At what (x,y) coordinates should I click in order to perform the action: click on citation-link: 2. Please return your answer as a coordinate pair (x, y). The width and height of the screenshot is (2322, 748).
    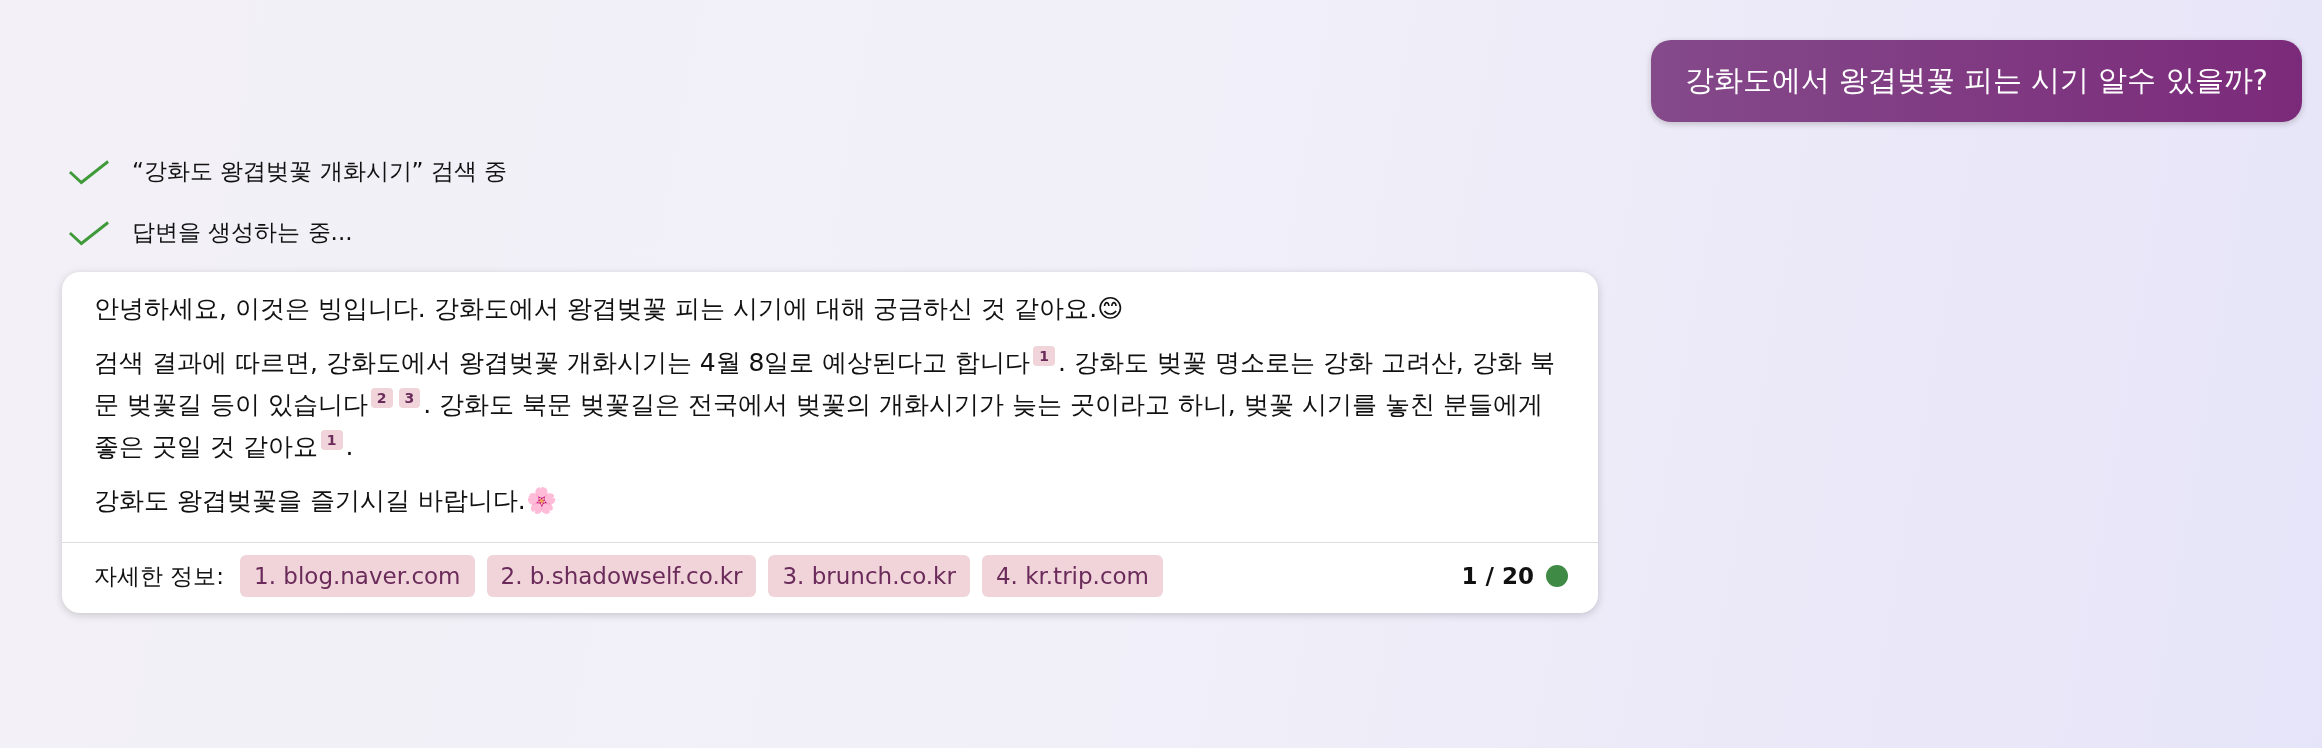
    Looking at the image, I should click on (381, 398).